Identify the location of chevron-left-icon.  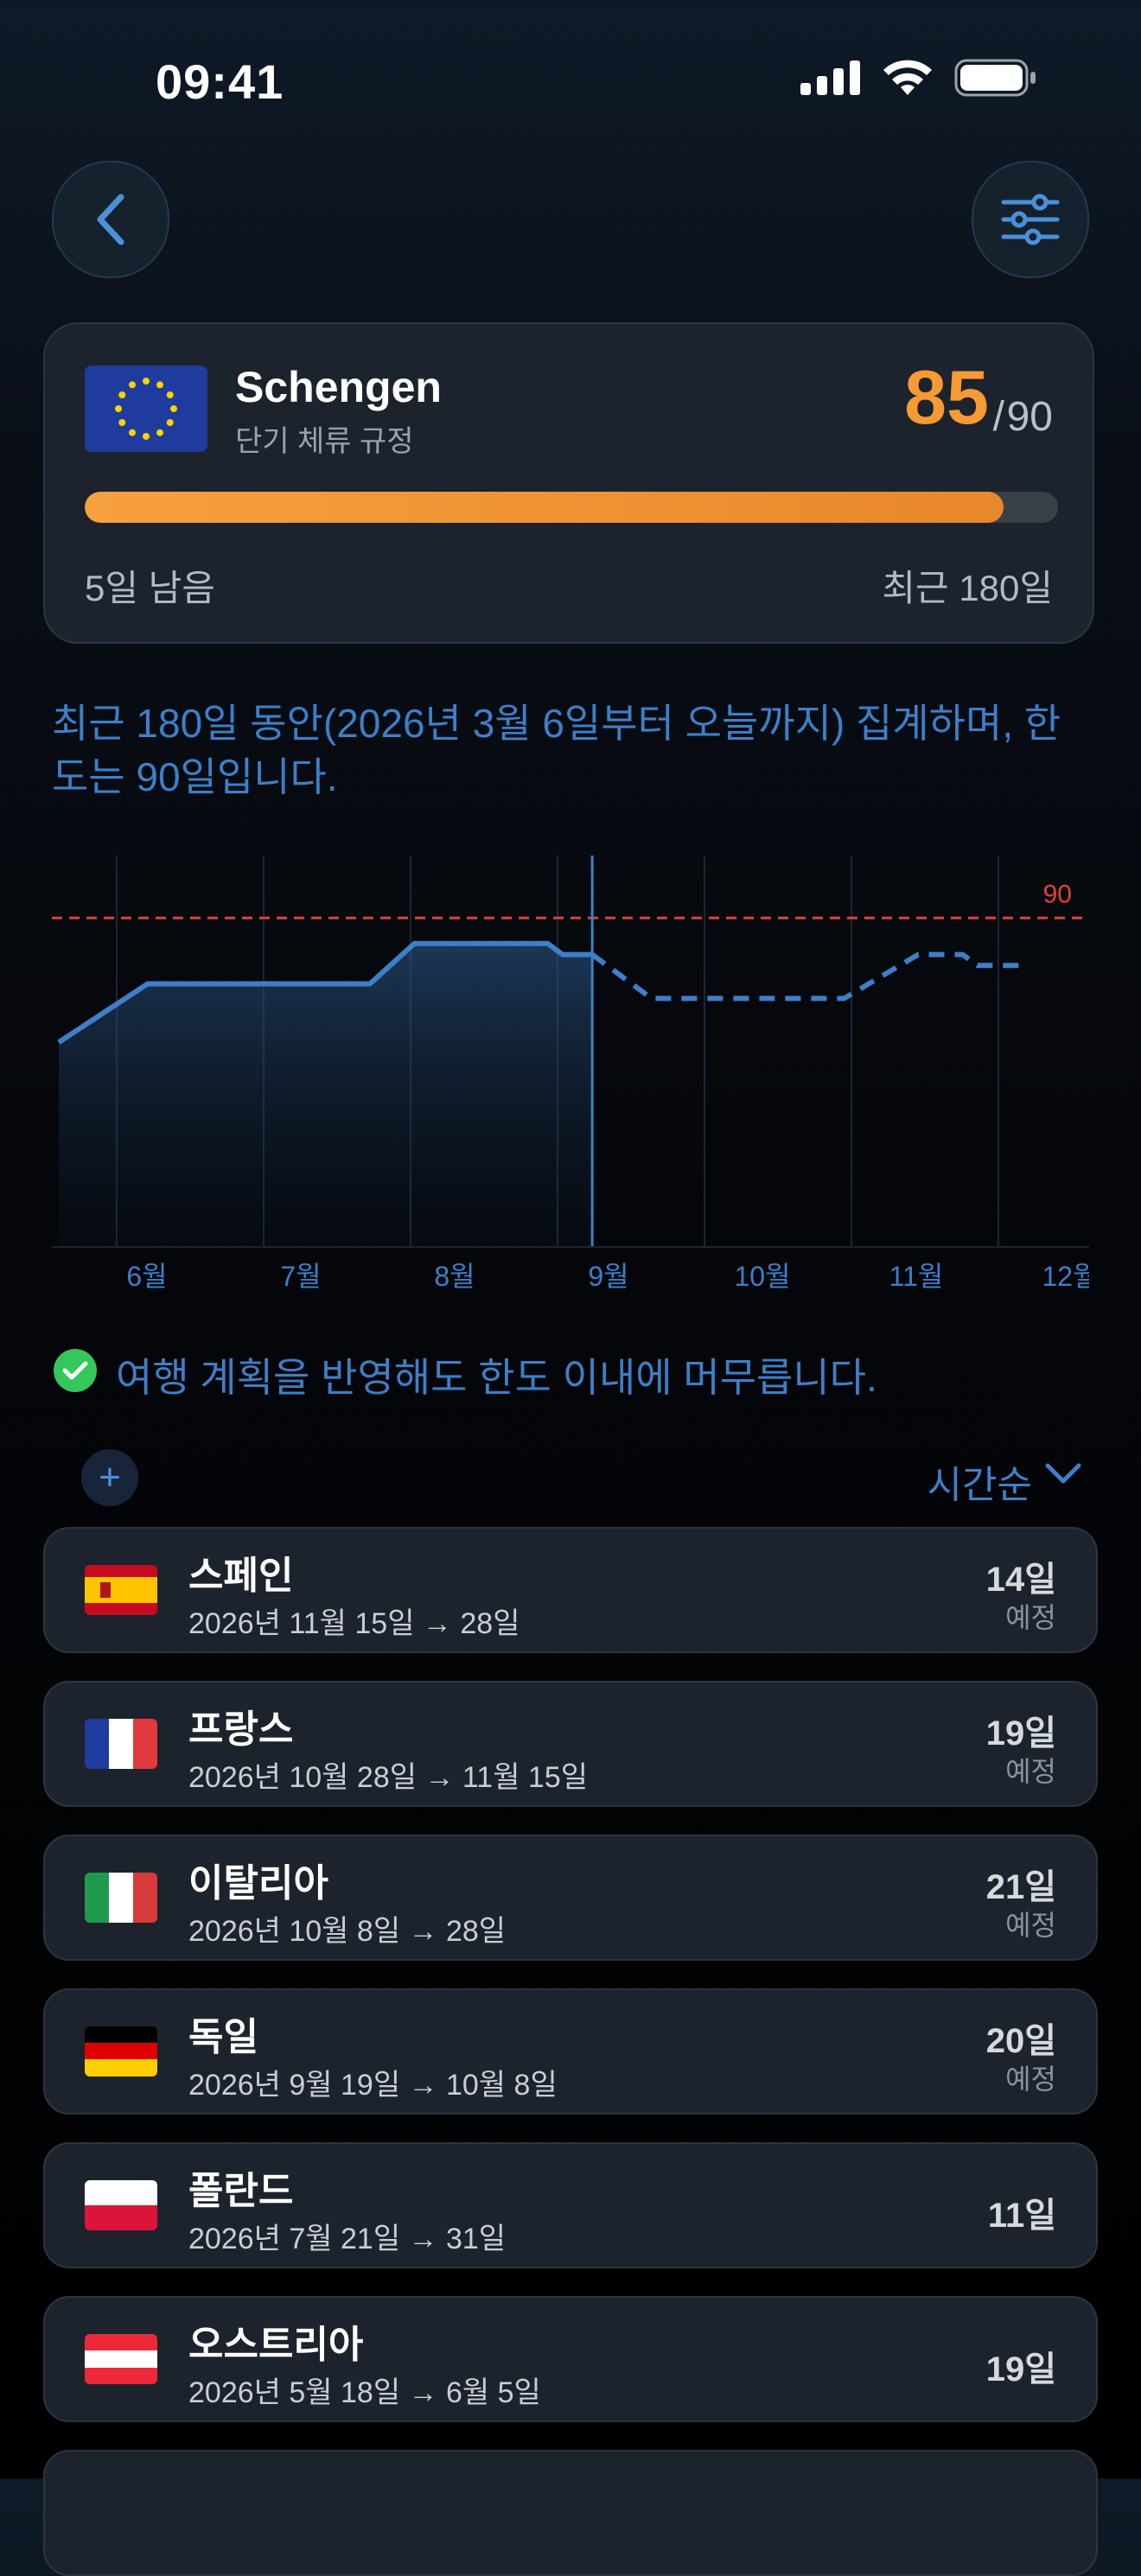
(110, 220).